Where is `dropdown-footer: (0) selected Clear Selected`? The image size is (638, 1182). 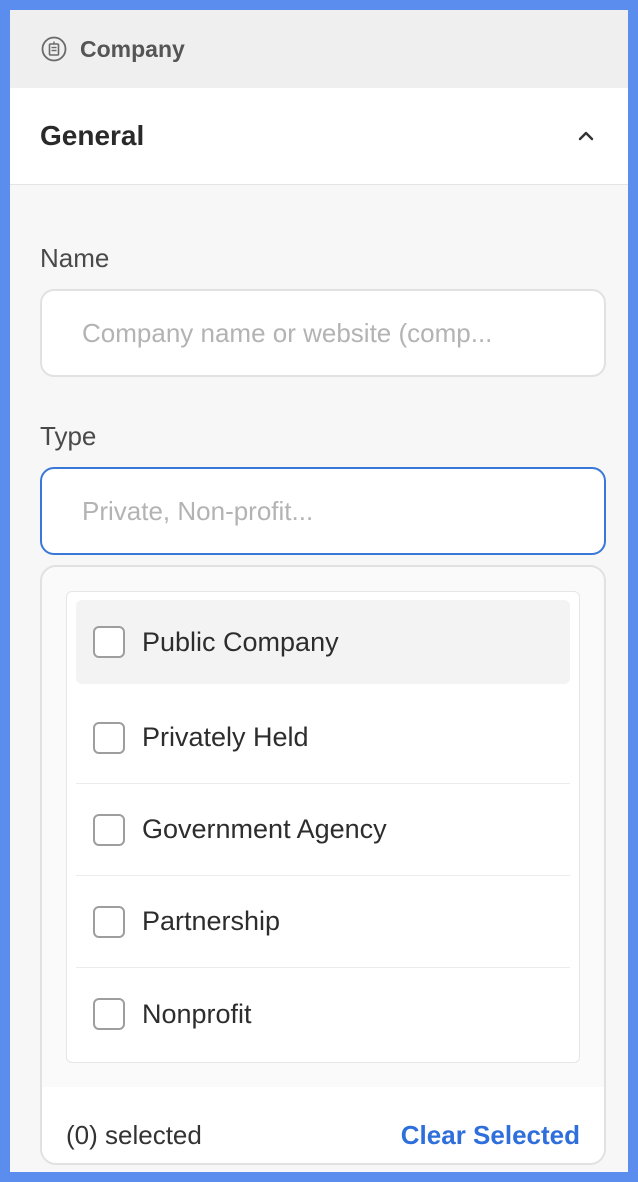 dropdown-footer: (0) selected Clear Selected is located at coordinates (323, 1125).